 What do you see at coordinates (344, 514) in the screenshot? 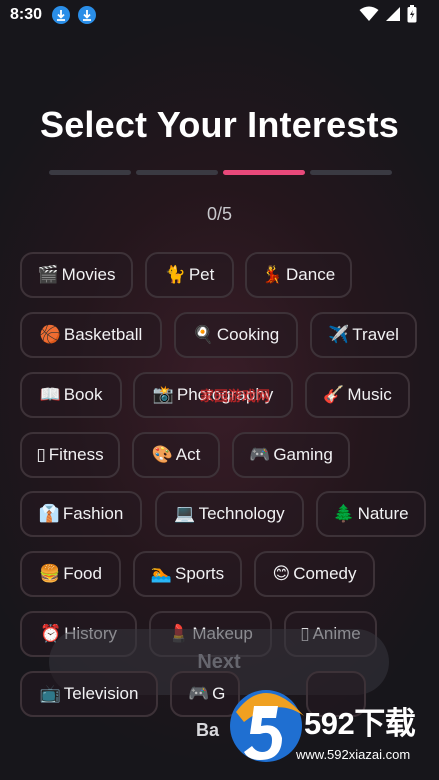
I see `tree-icon: 🌲` at bounding box center [344, 514].